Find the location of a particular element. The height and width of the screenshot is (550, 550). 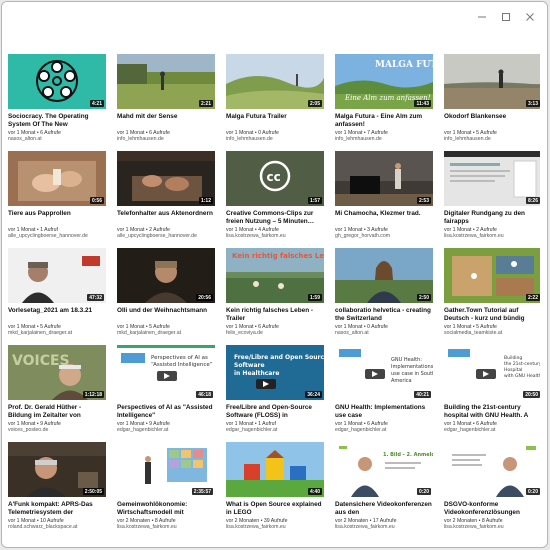

video-thumbnail: 3:13 is located at coordinates (493, 81).